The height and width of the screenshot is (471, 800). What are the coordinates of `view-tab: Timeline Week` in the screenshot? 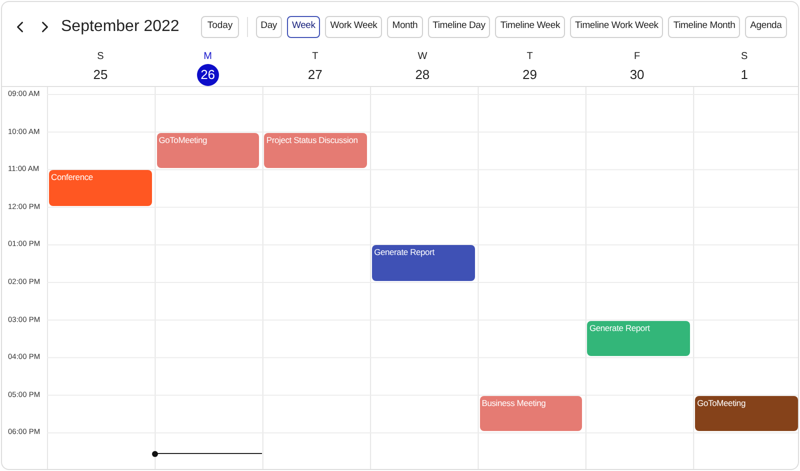 It's located at (530, 27).